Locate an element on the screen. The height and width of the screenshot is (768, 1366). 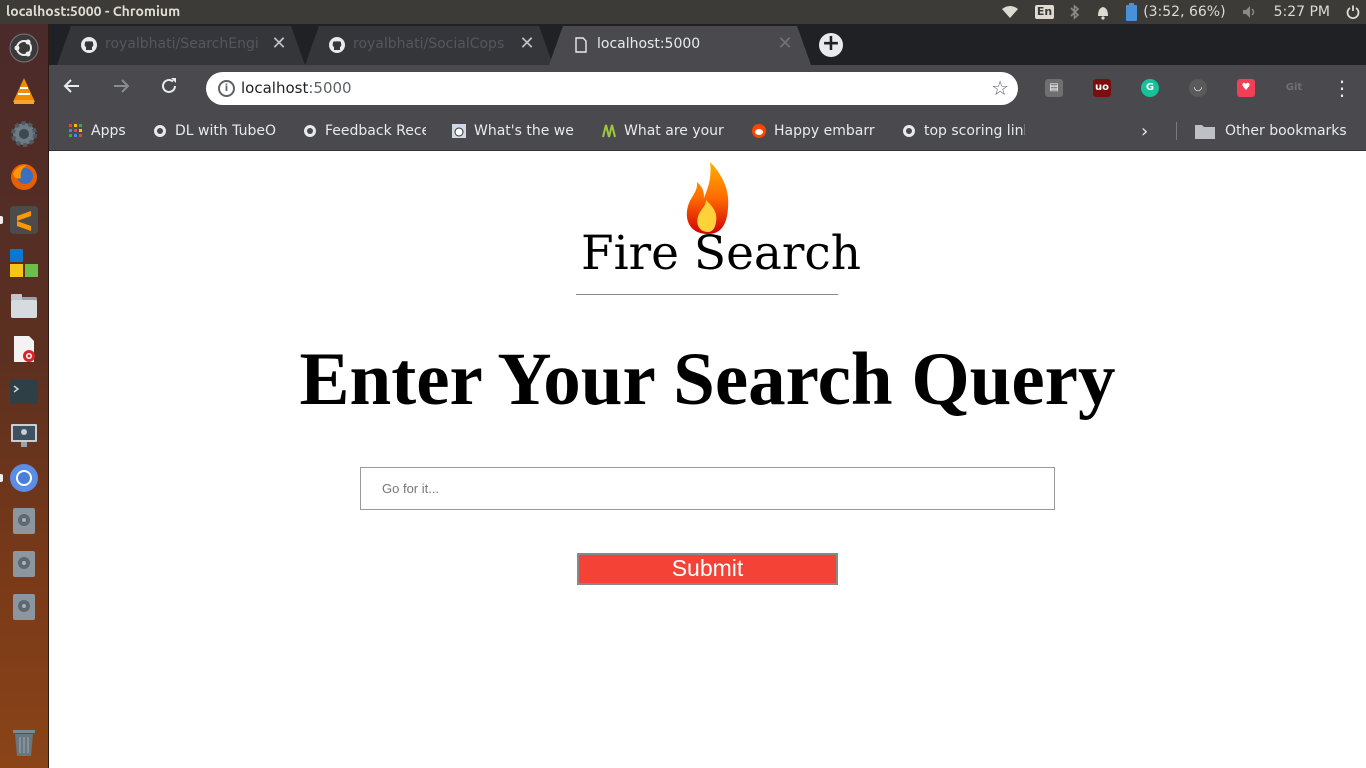
url-text: localhost:5000 is located at coordinates (296, 88).